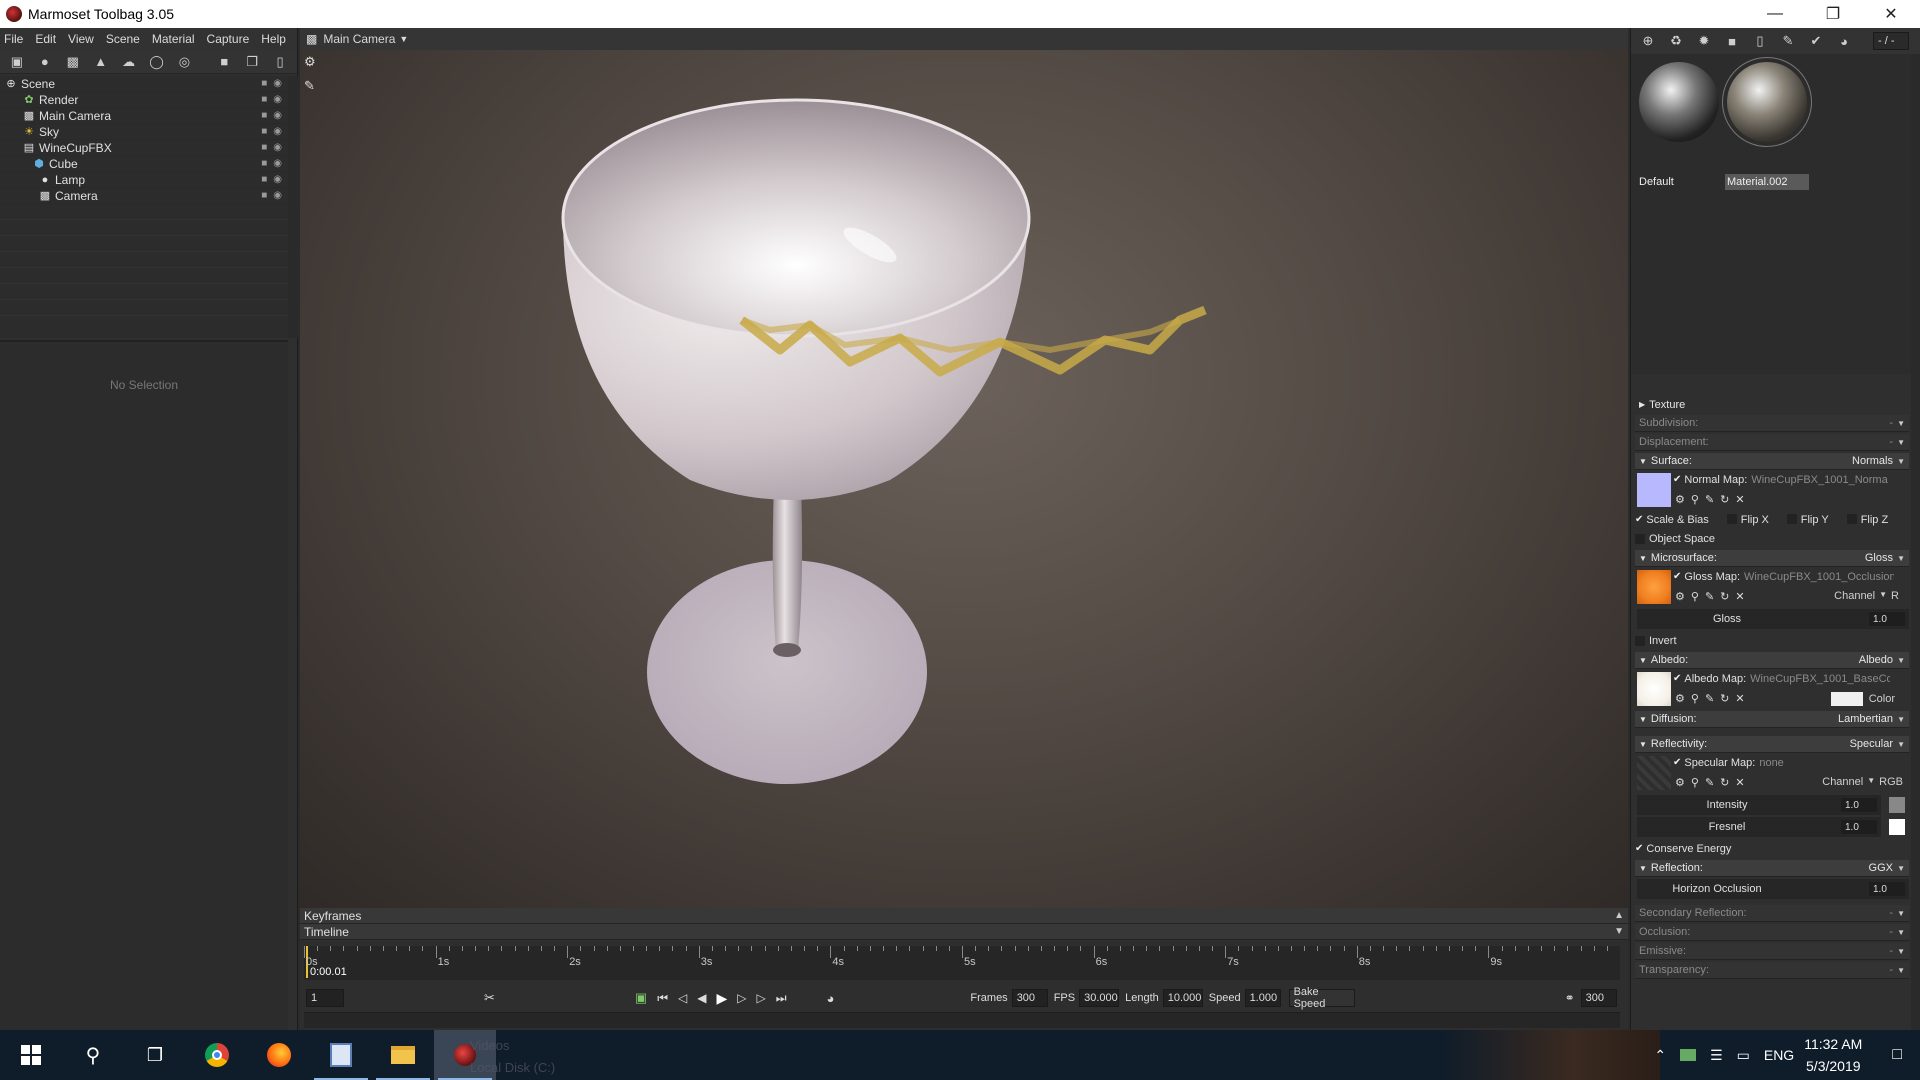 The height and width of the screenshot is (1080, 1920). I want to click on trash-icon: ▯, so click(1760, 41).